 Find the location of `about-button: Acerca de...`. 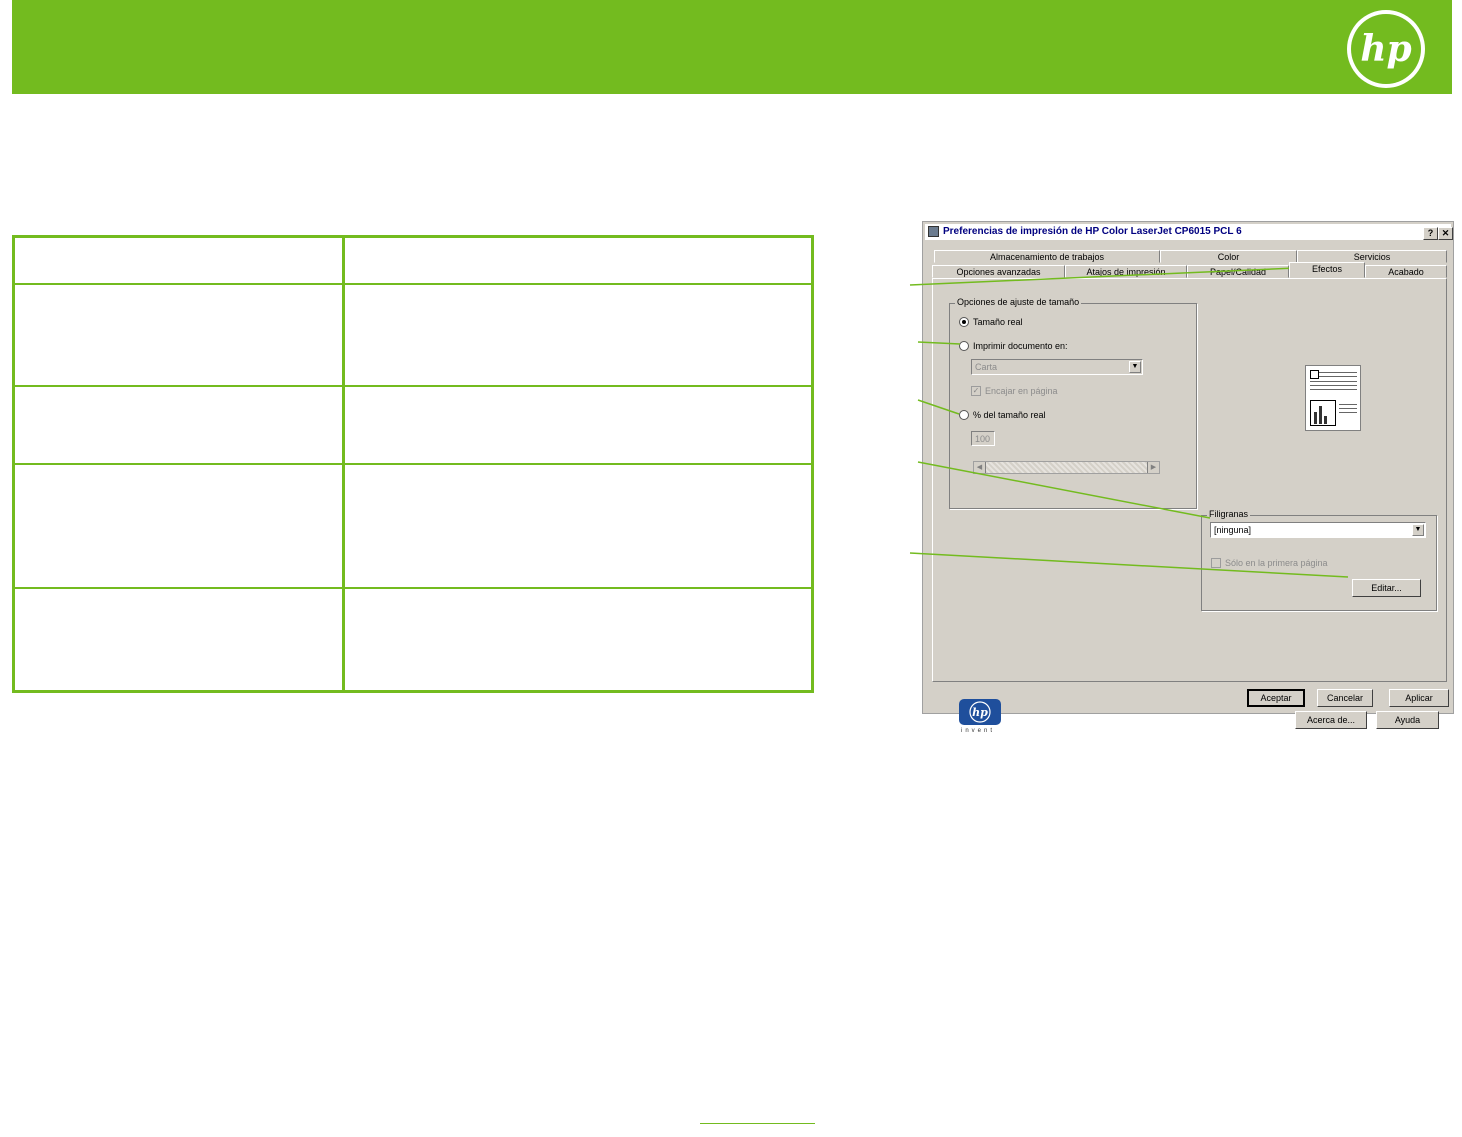

about-button: Acerca de... is located at coordinates (1331, 720).